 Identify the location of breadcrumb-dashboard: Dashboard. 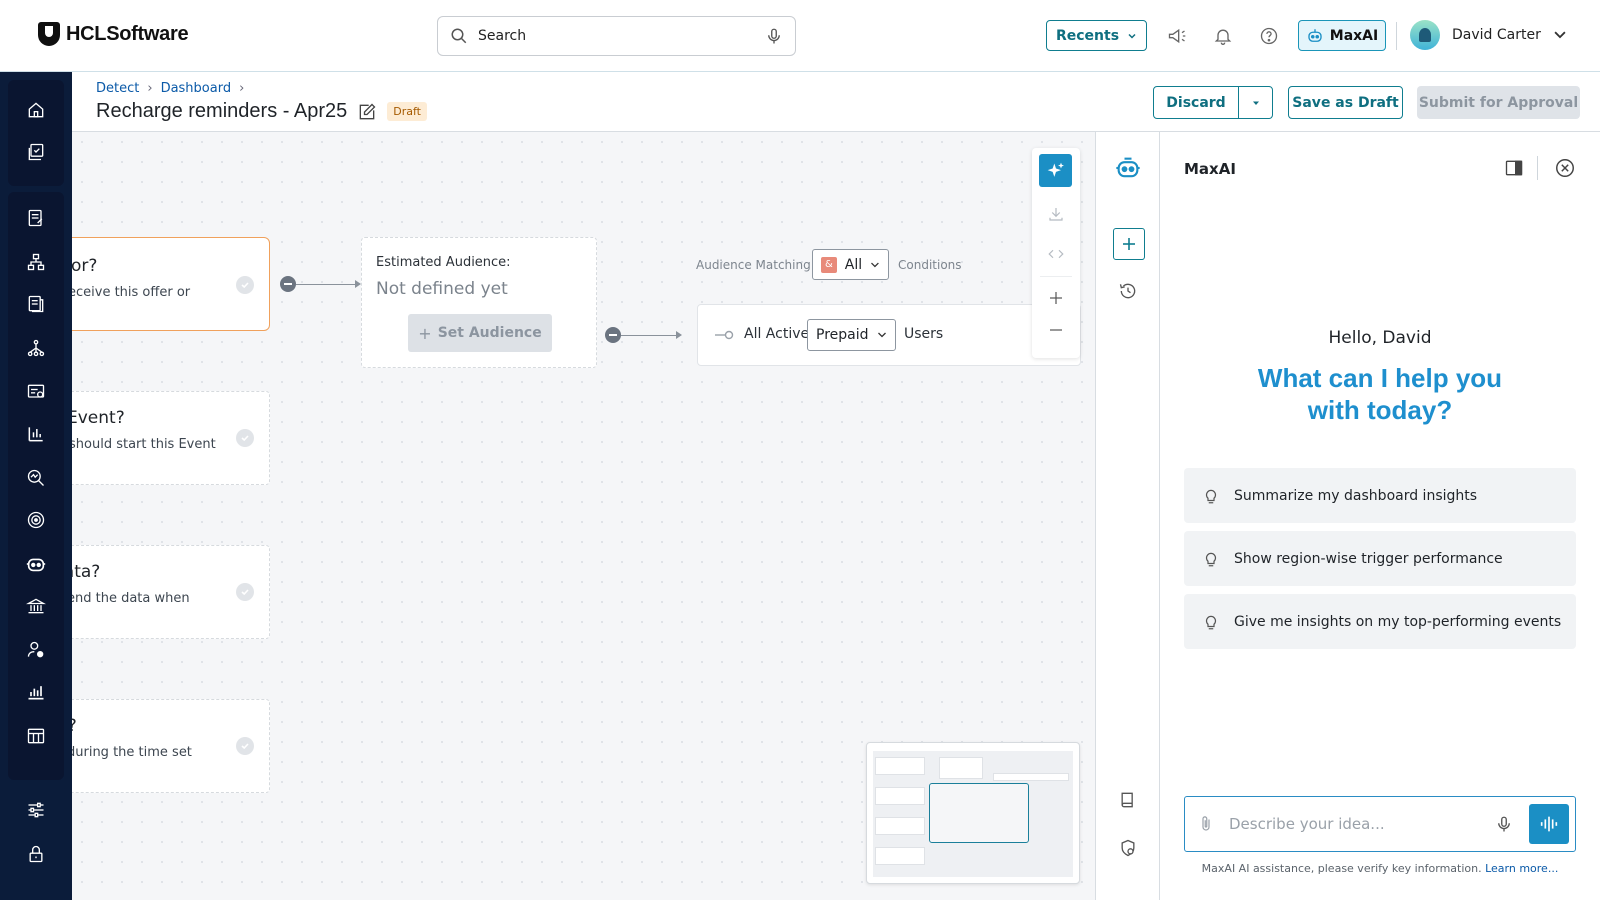
(196, 88).